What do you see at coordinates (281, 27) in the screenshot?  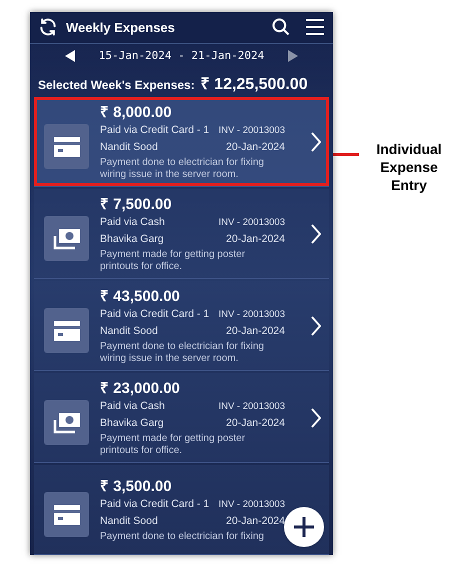 I see `search-icon` at bounding box center [281, 27].